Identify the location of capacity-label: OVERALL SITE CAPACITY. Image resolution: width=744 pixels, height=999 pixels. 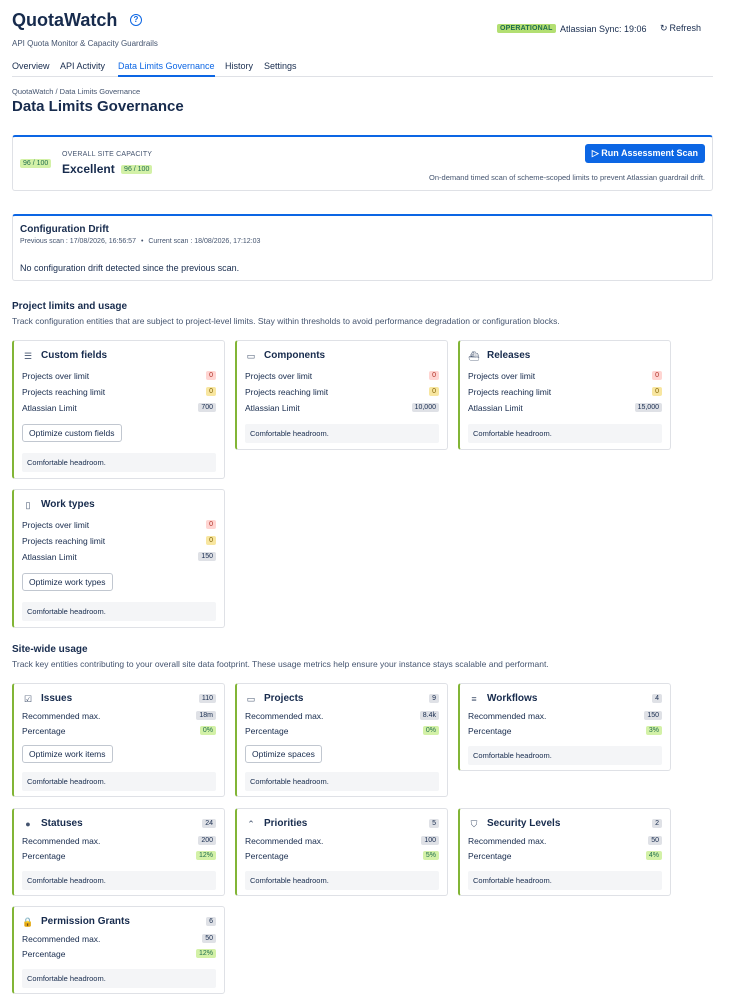
(107, 154).